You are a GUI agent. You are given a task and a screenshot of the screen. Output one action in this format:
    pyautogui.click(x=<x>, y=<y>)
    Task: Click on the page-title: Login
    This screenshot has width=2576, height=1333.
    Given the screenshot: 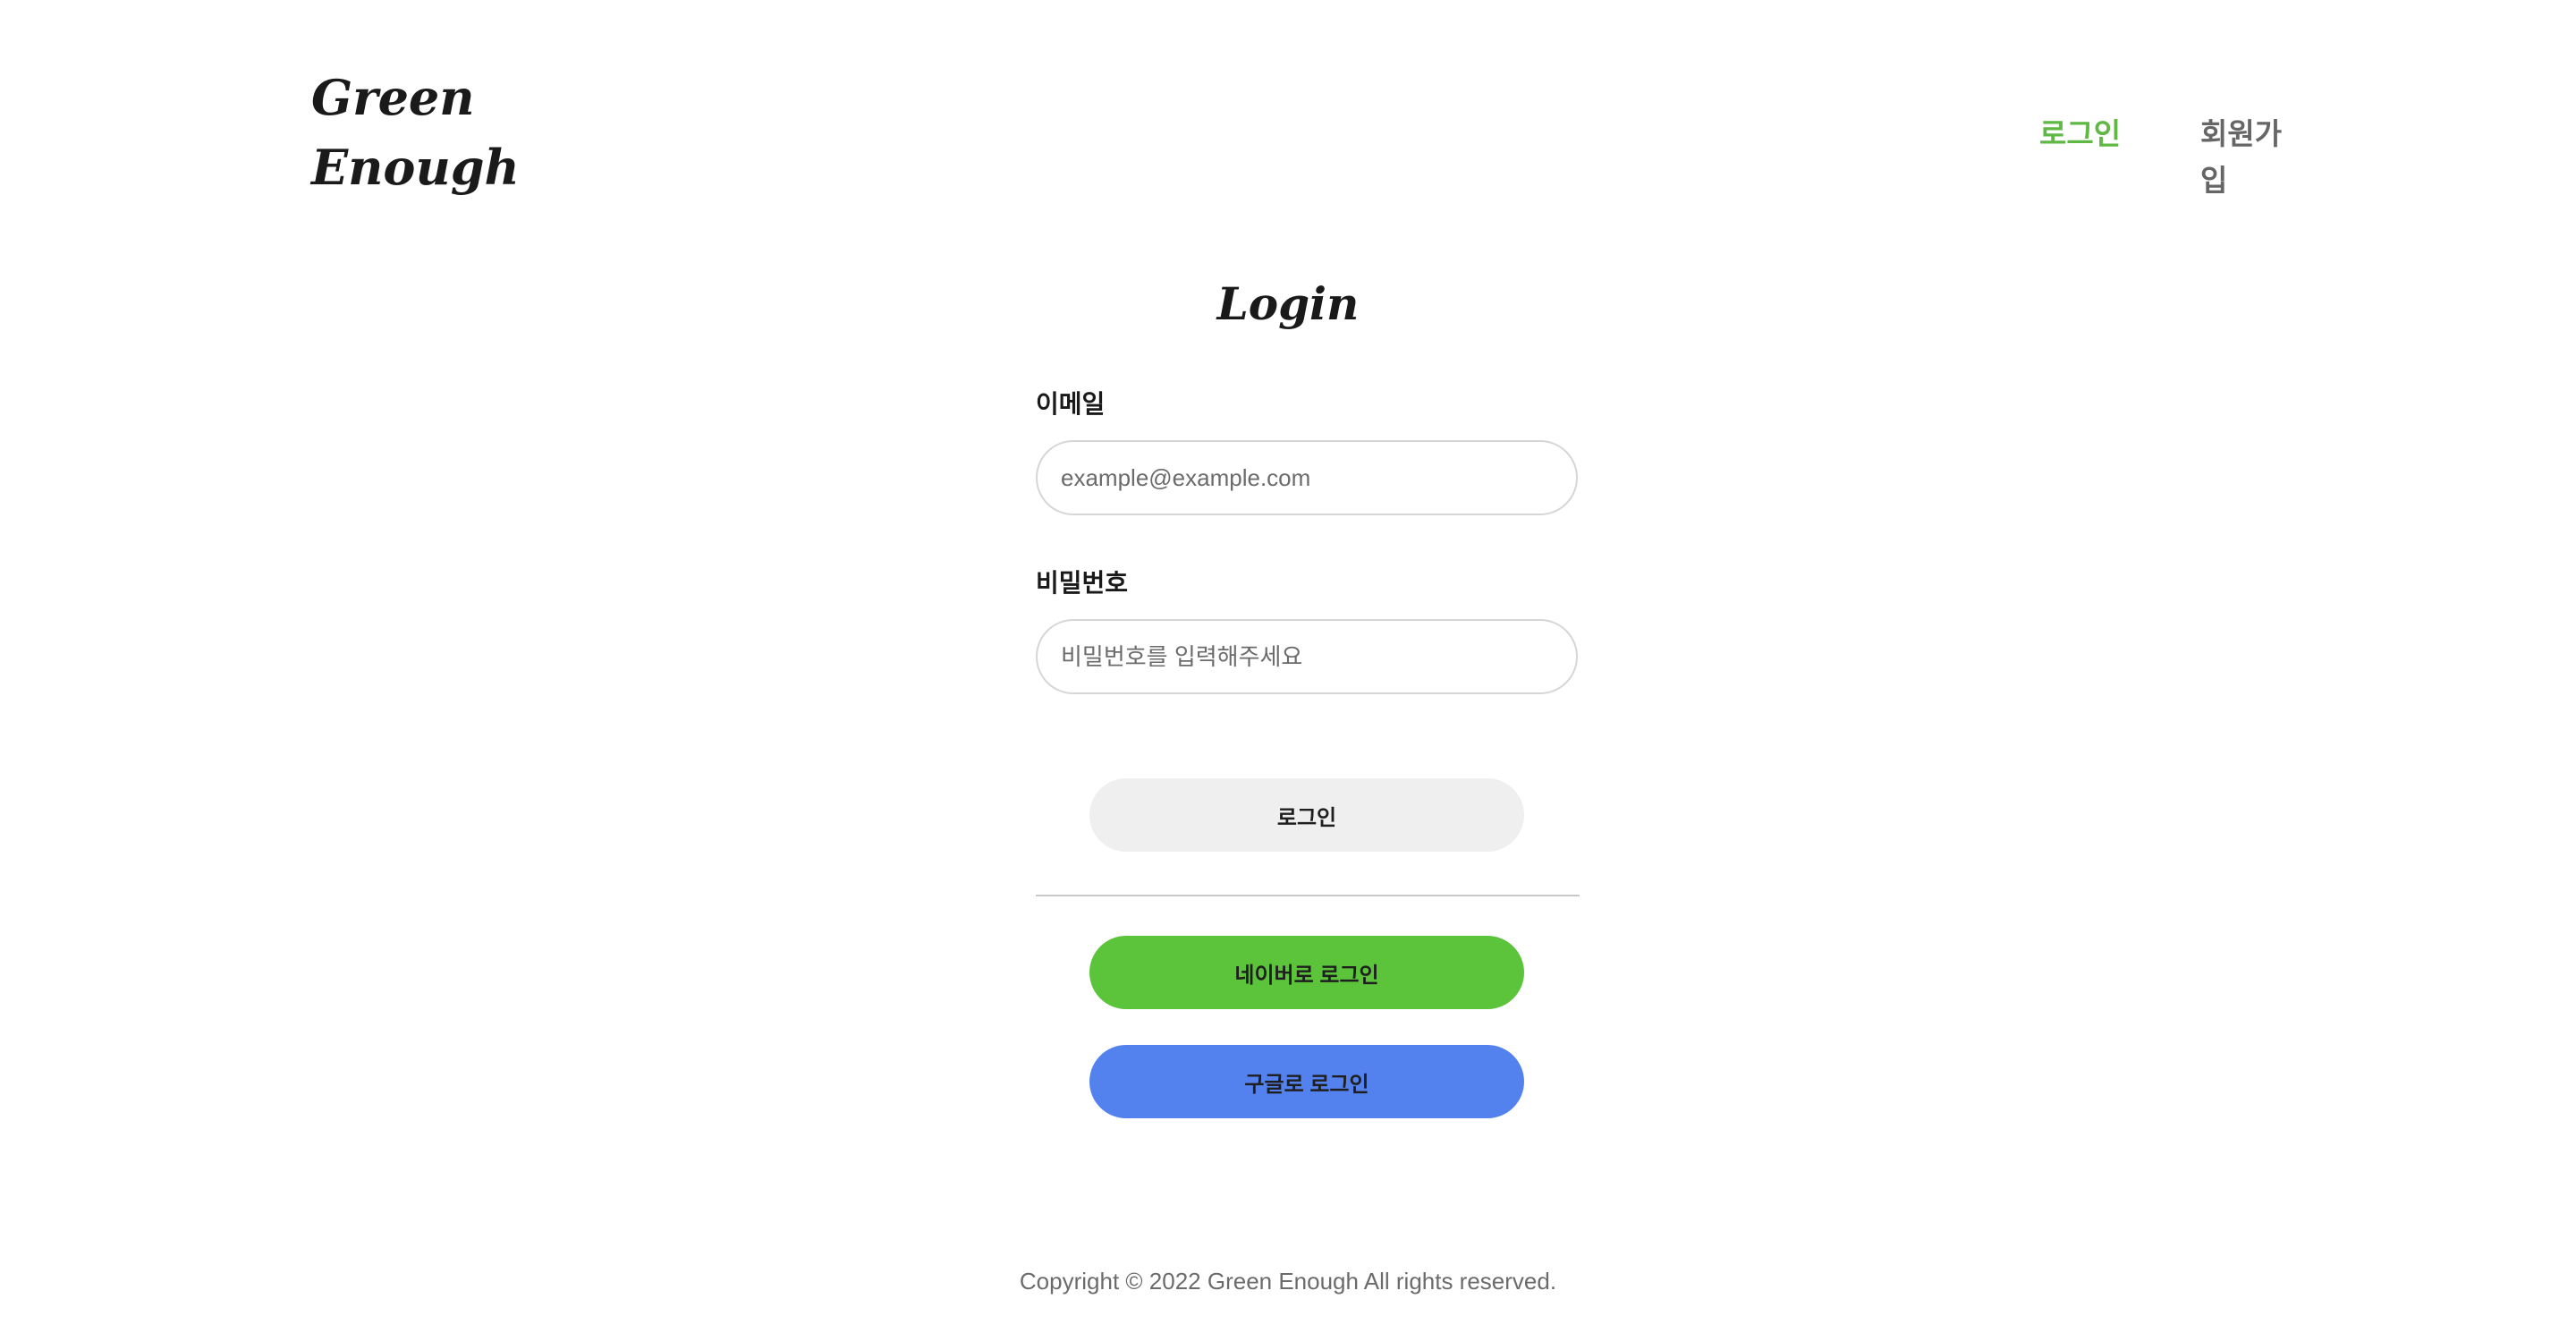 What is the action you would take?
    pyautogui.click(x=1288, y=303)
    